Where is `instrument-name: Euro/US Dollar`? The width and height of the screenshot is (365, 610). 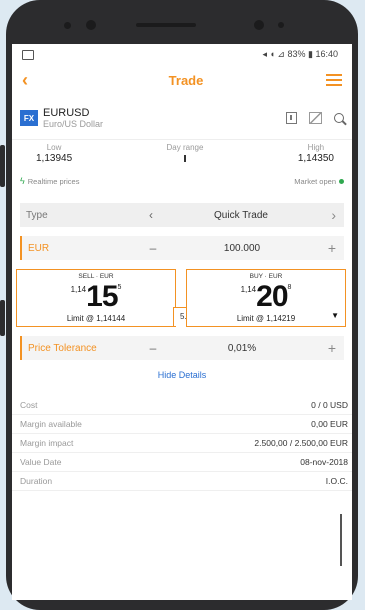
instrument-name: Euro/US Dollar is located at coordinates (73, 124).